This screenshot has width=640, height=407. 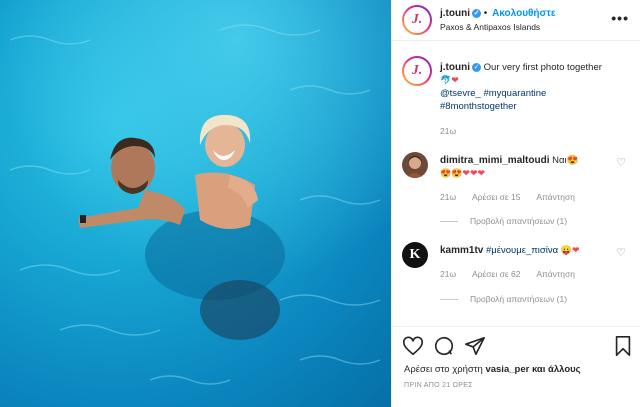 I want to click on hashtag-link: #8monthstogether, so click(x=478, y=106).